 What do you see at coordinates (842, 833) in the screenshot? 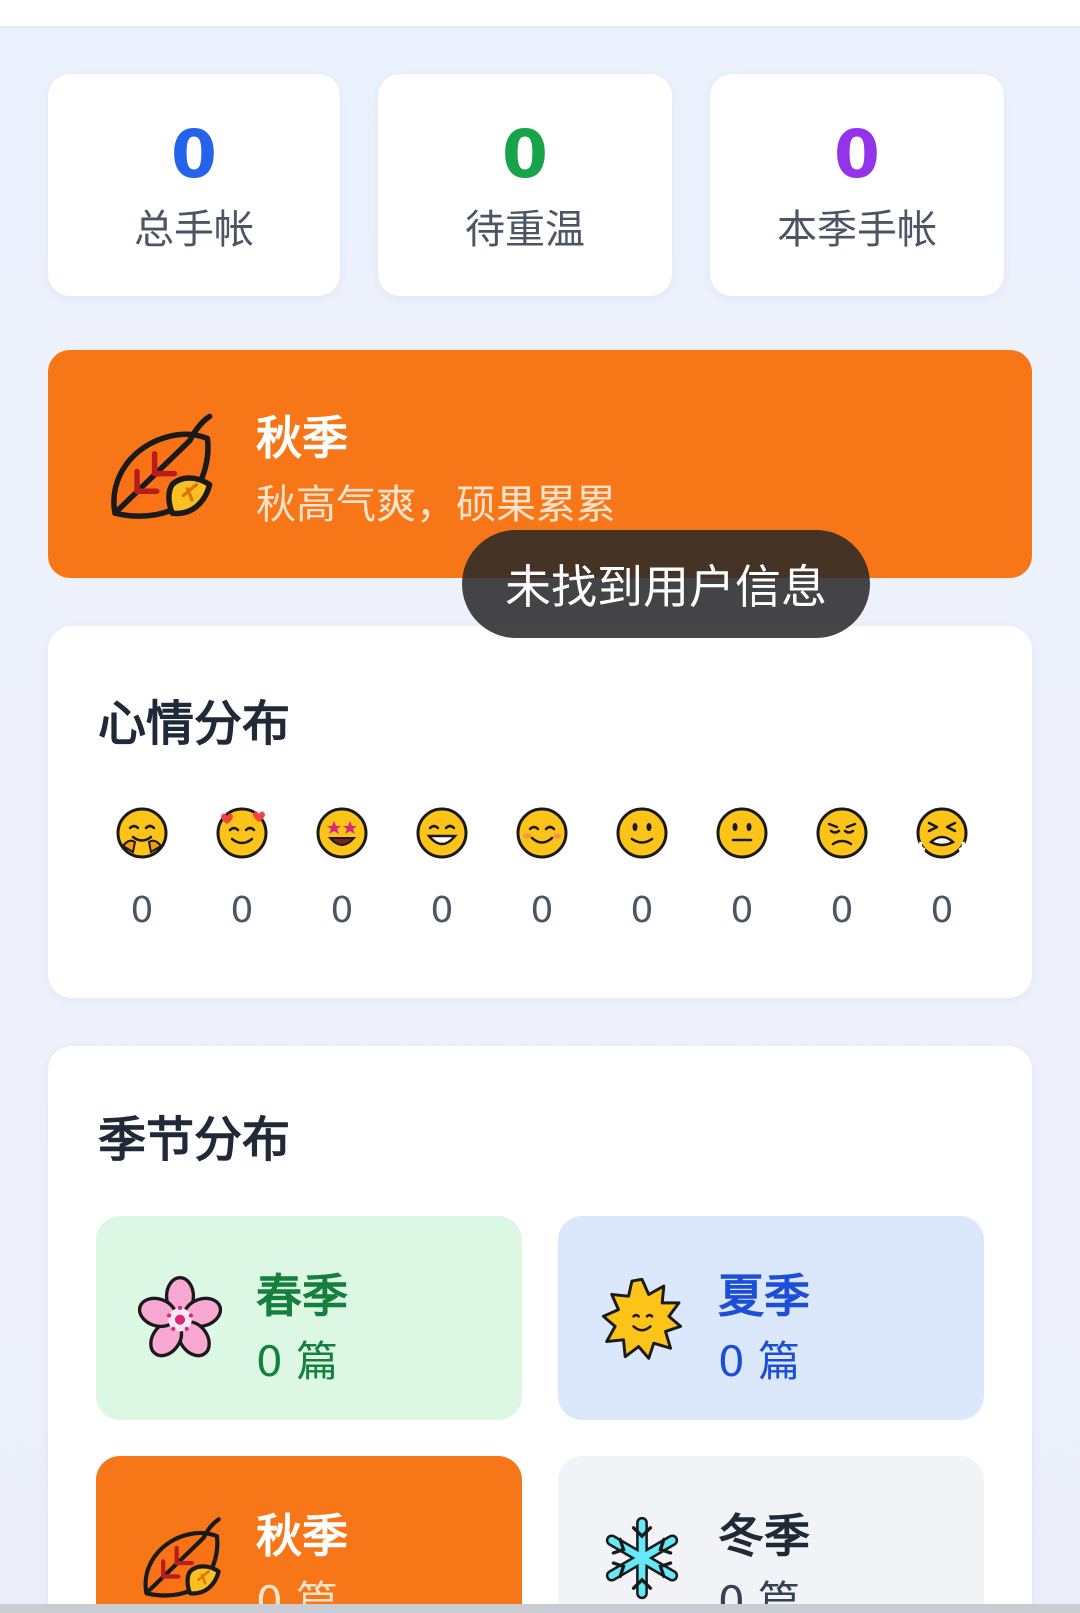
I see `disappointed-face-icon` at bounding box center [842, 833].